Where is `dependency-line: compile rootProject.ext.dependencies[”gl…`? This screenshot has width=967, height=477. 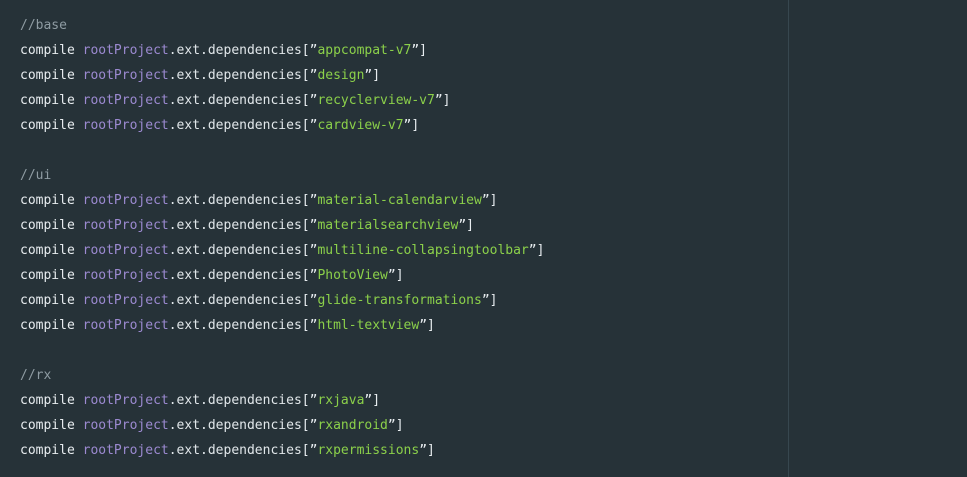 dependency-line: compile rootProject.ext.dependencies[”gl… is located at coordinates (400, 300).